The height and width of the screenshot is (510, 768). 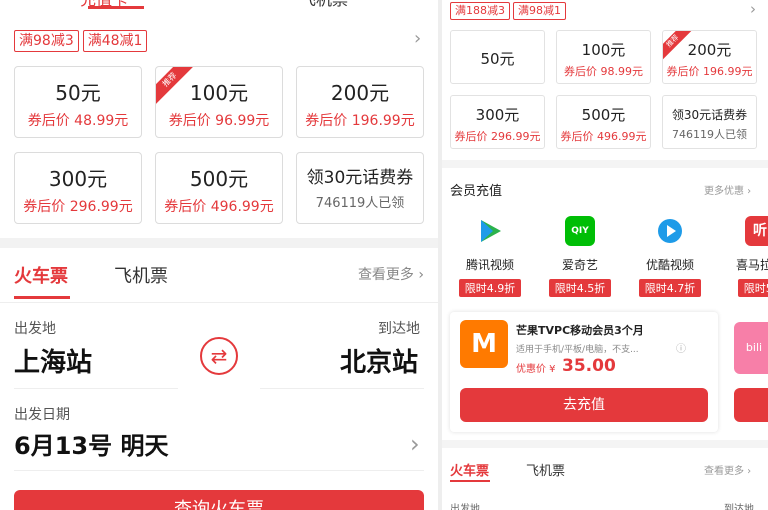 I want to click on youku-icon, so click(x=670, y=231).